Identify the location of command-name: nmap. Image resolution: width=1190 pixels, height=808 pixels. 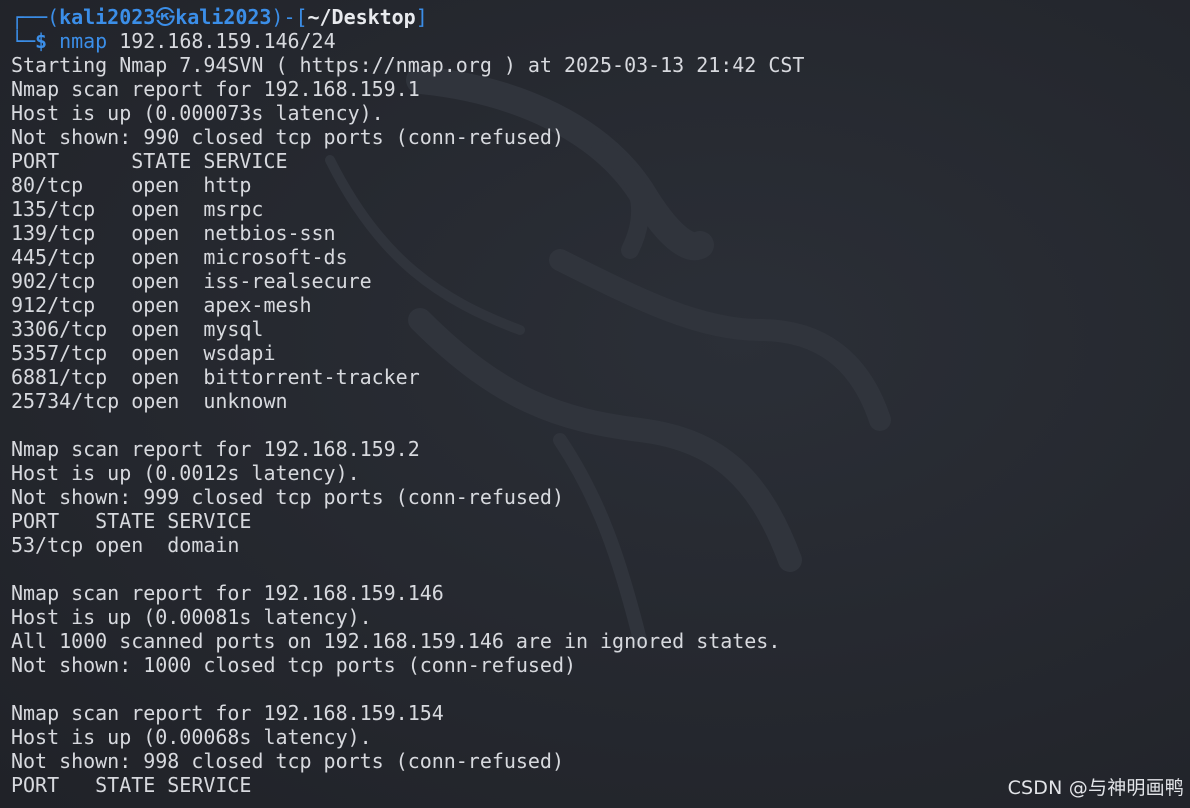
(83, 41).